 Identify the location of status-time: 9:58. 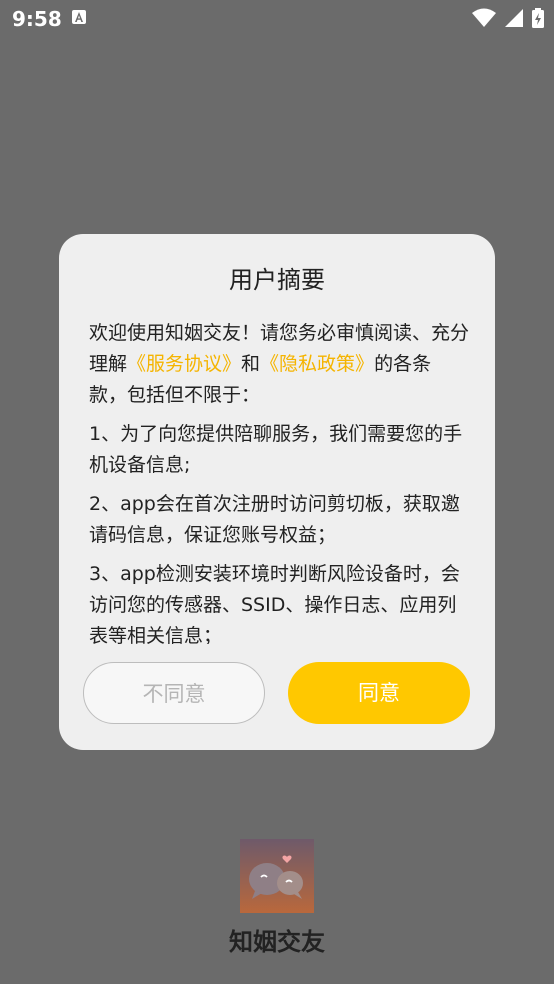
(37, 19).